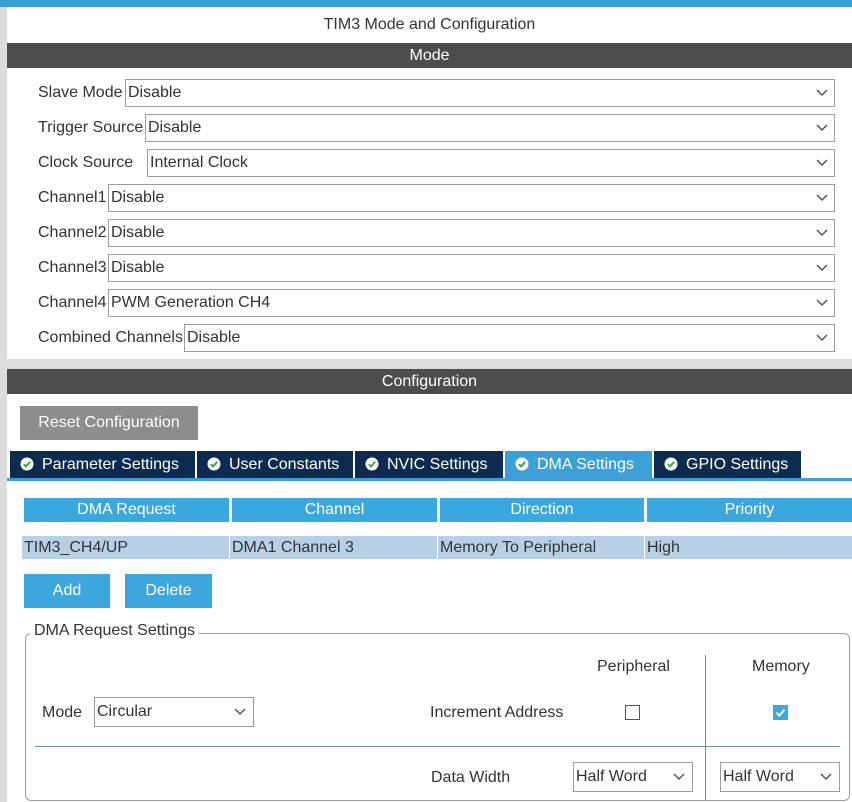 The height and width of the screenshot is (802, 852). What do you see at coordinates (758, 776) in the screenshot?
I see `data-width-memory-value: Half Word` at bounding box center [758, 776].